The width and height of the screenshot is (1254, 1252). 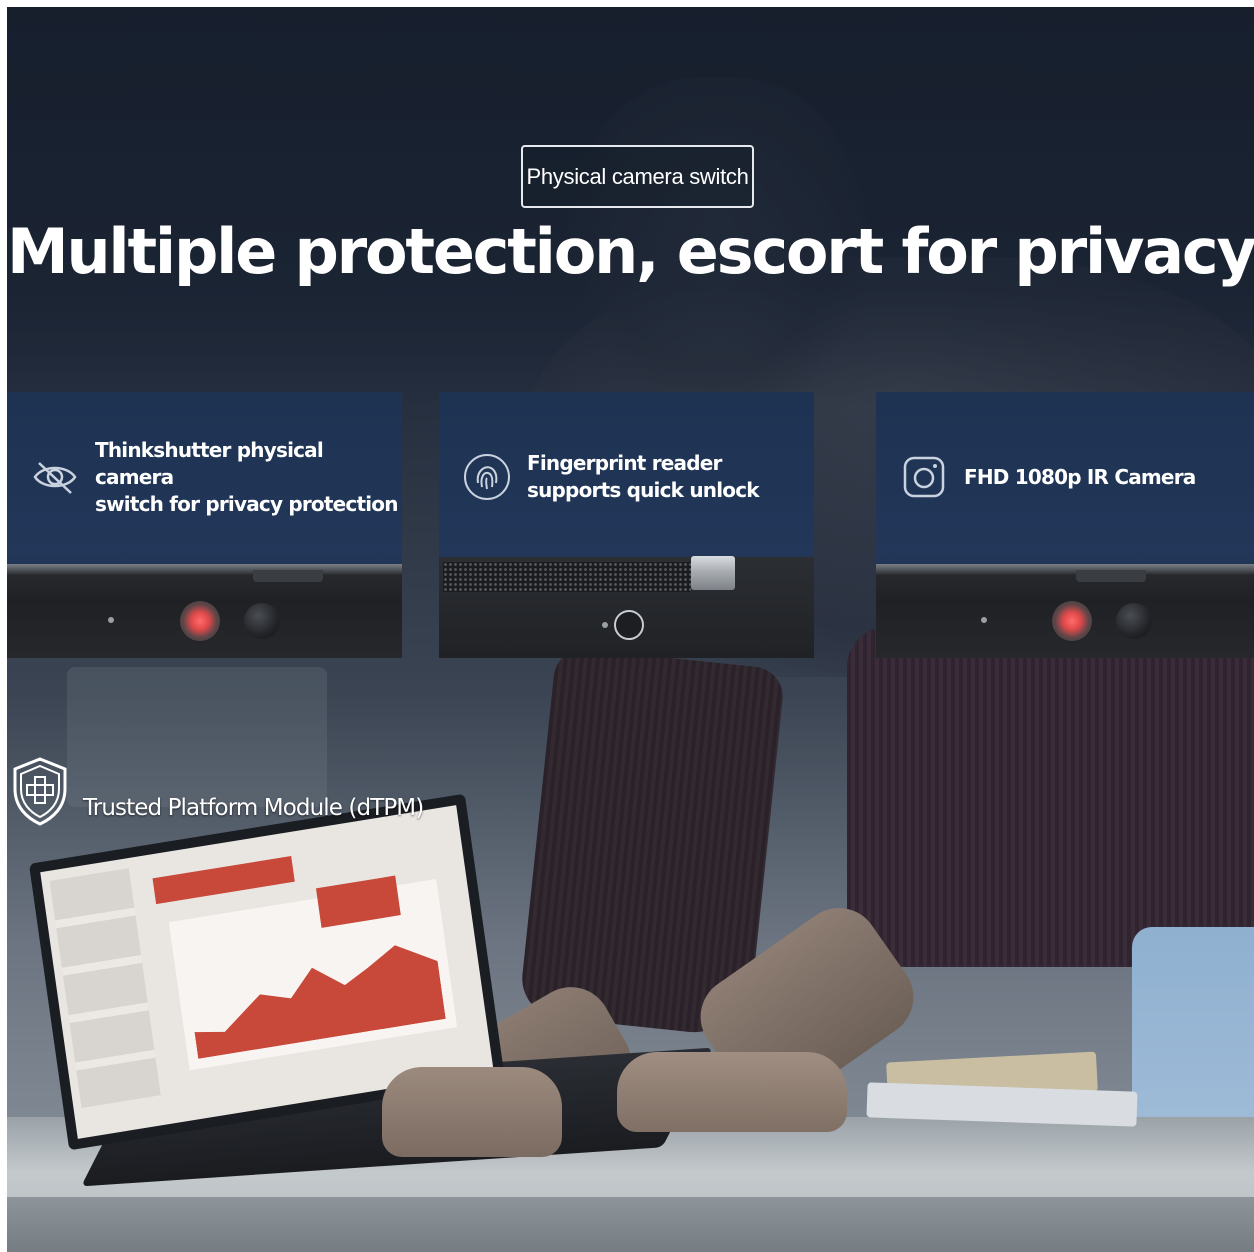 I want to click on sweater-right-arm, so click(x=1050, y=797).